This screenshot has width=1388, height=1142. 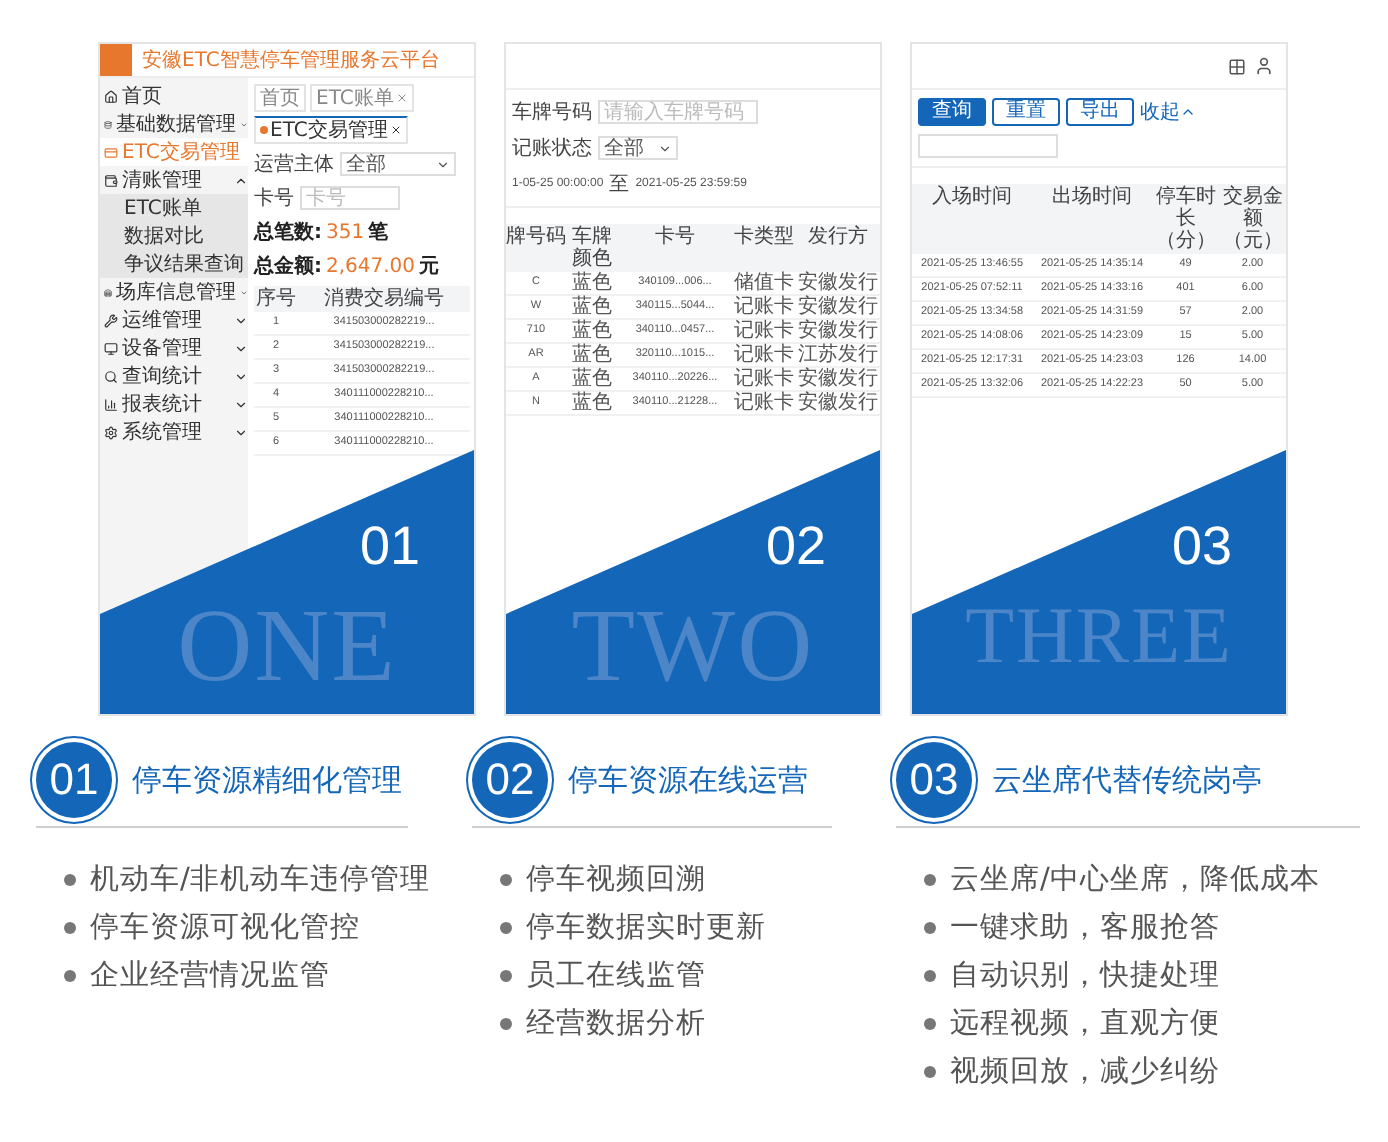 What do you see at coordinates (371, 267) in the screenshot?
I see `summary-value: 2,647.00` at bounding box center [371, 267].